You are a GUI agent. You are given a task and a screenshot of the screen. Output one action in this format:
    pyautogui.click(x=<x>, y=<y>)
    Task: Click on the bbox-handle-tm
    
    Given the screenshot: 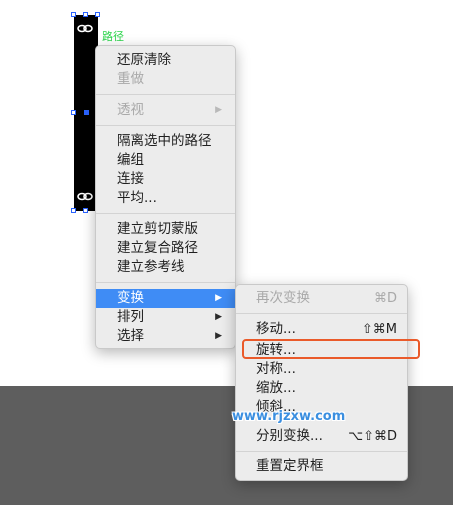 What is the action you would take?
    pyautogui.click(x=85, y=14)
    